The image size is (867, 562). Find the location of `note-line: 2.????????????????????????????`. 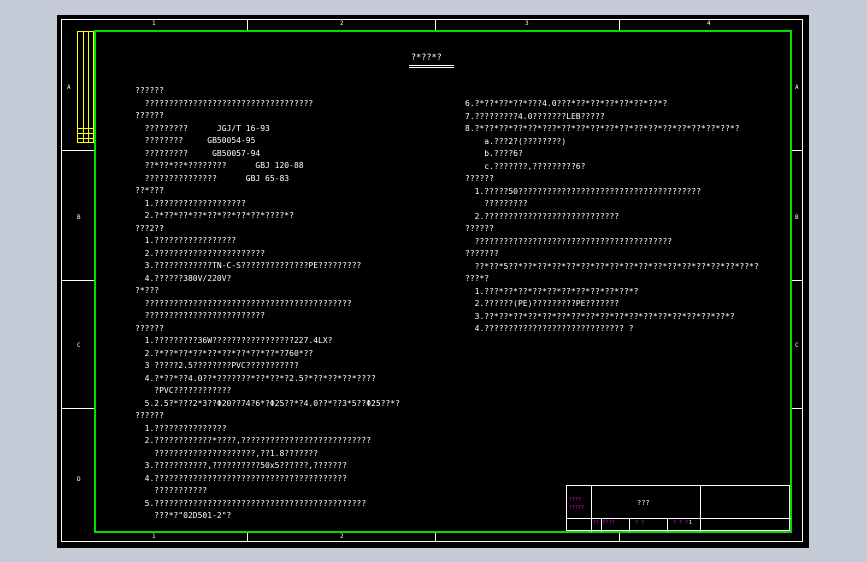

note-line: 2.???????????????????????????? is located at coordinates (542, 216).